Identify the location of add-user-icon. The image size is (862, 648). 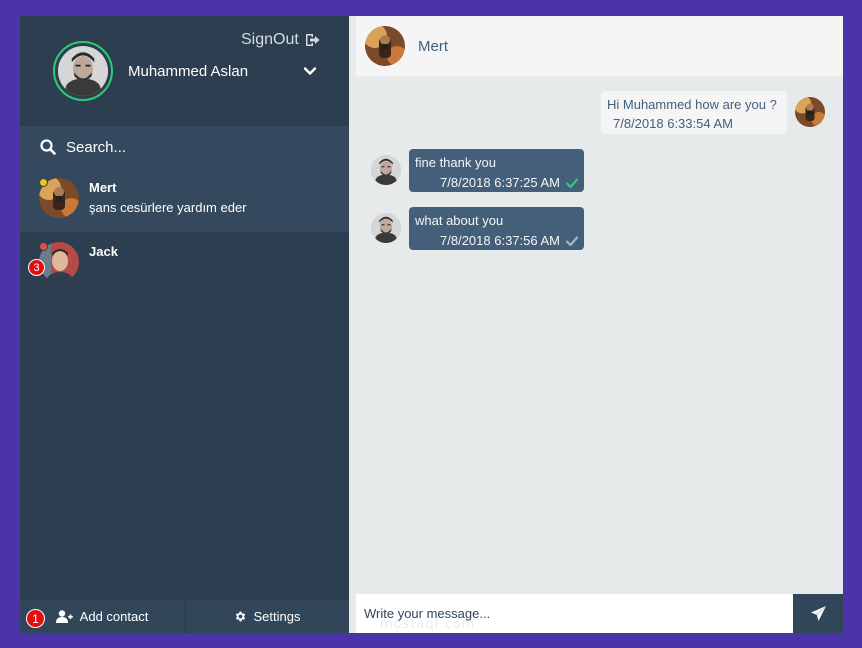
(64, 616).